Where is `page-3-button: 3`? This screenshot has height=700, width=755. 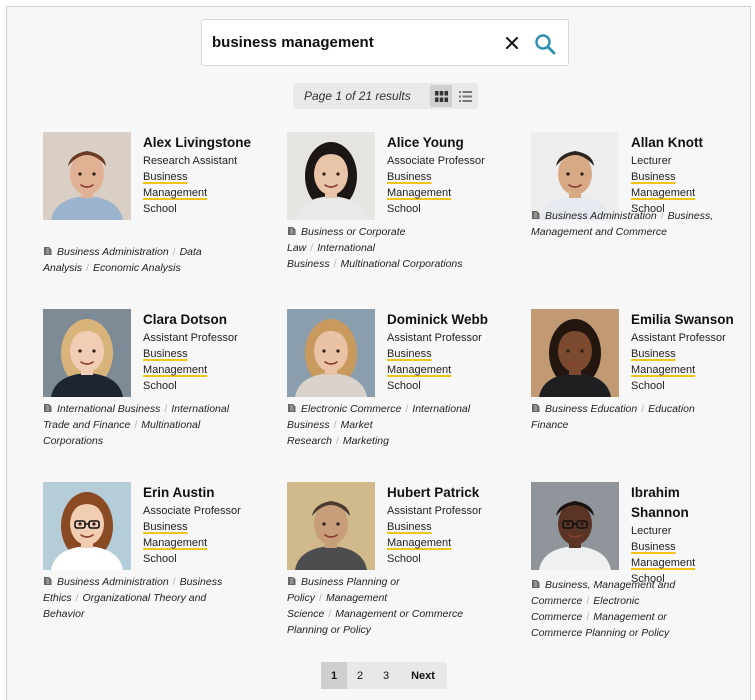
page-3-button: 3 is located at coordinates (386, 675).